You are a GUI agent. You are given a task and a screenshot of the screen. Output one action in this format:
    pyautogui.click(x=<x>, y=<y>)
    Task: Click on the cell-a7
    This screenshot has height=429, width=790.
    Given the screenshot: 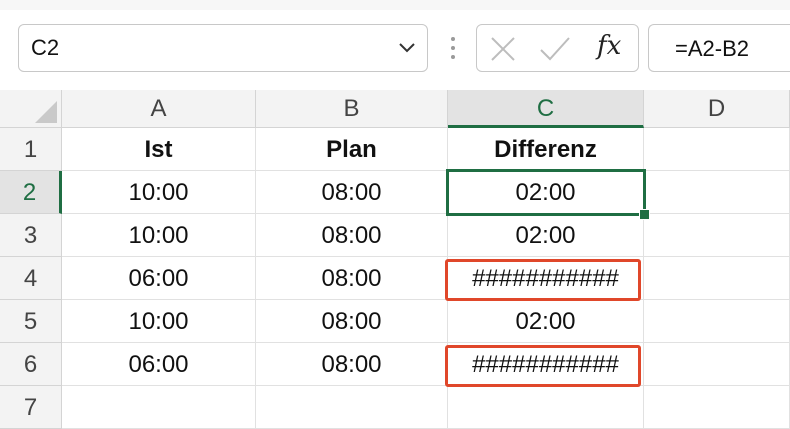 What is the action you would take?
    pyautogui.click(x=159, y=407)
    